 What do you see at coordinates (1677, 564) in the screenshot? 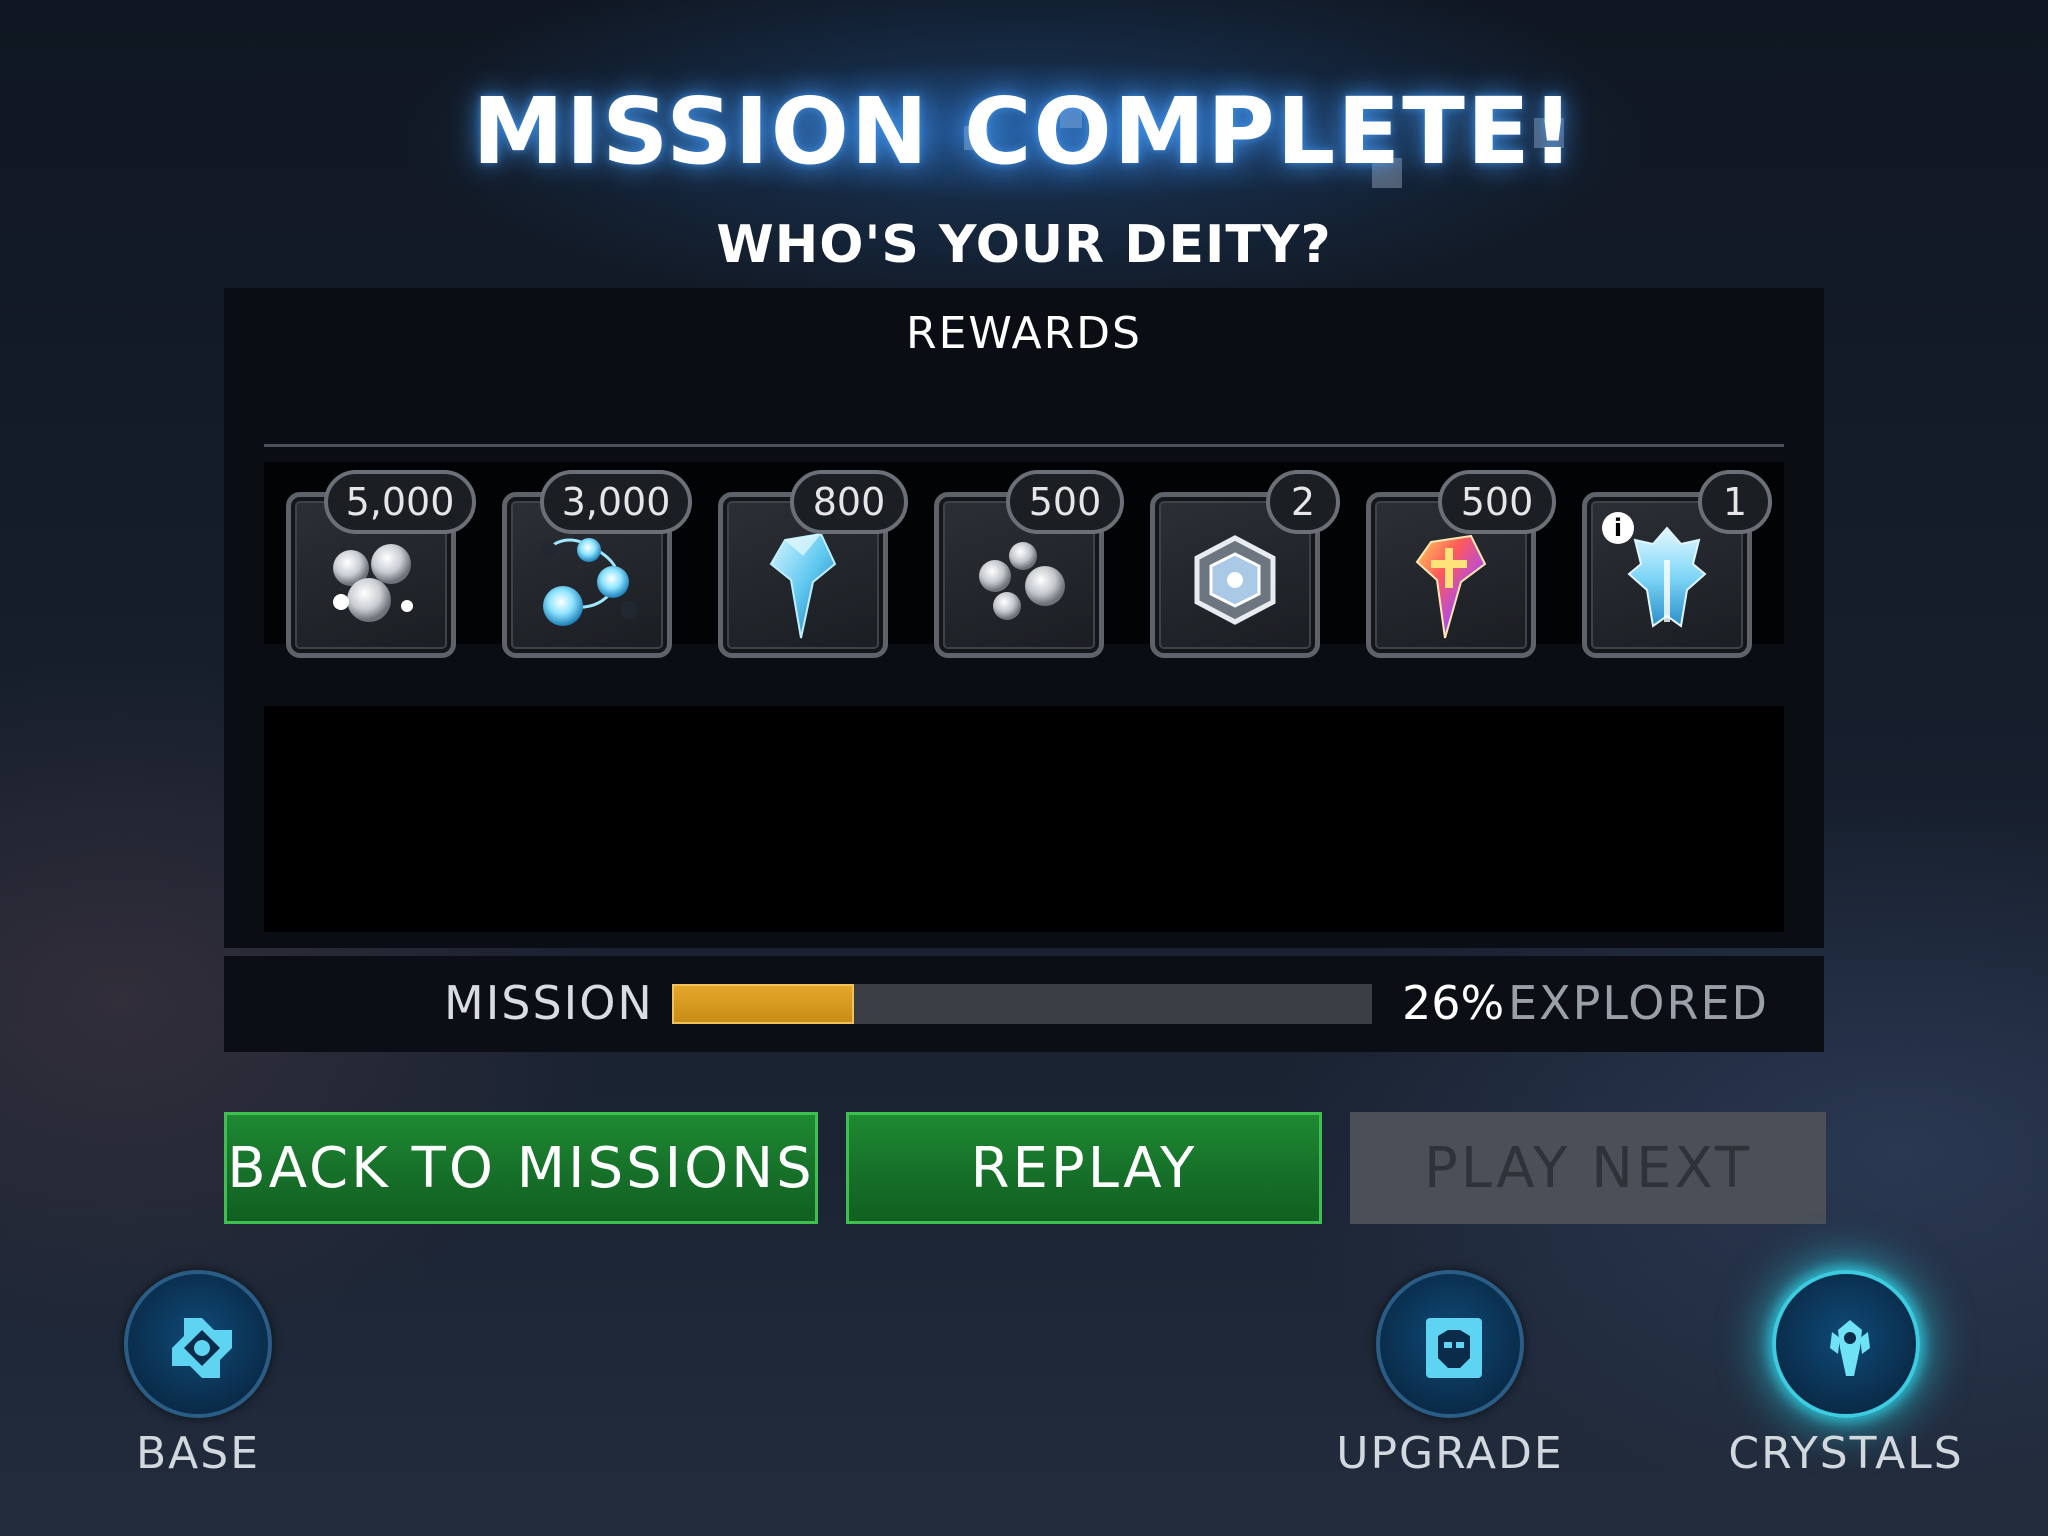
I see `reward-item: i 1` at bounding box center [1677, 564].